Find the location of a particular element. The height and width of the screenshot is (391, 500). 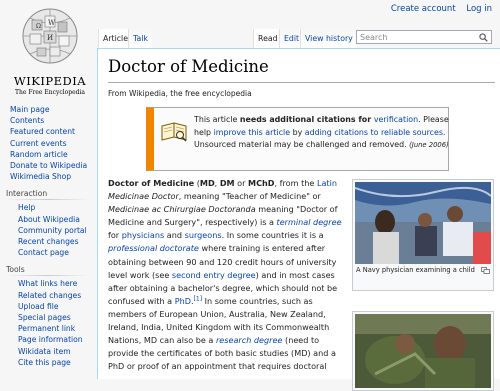

thumbnail-caption: A Navy physician examining a child is located at coordinates (423, 269).